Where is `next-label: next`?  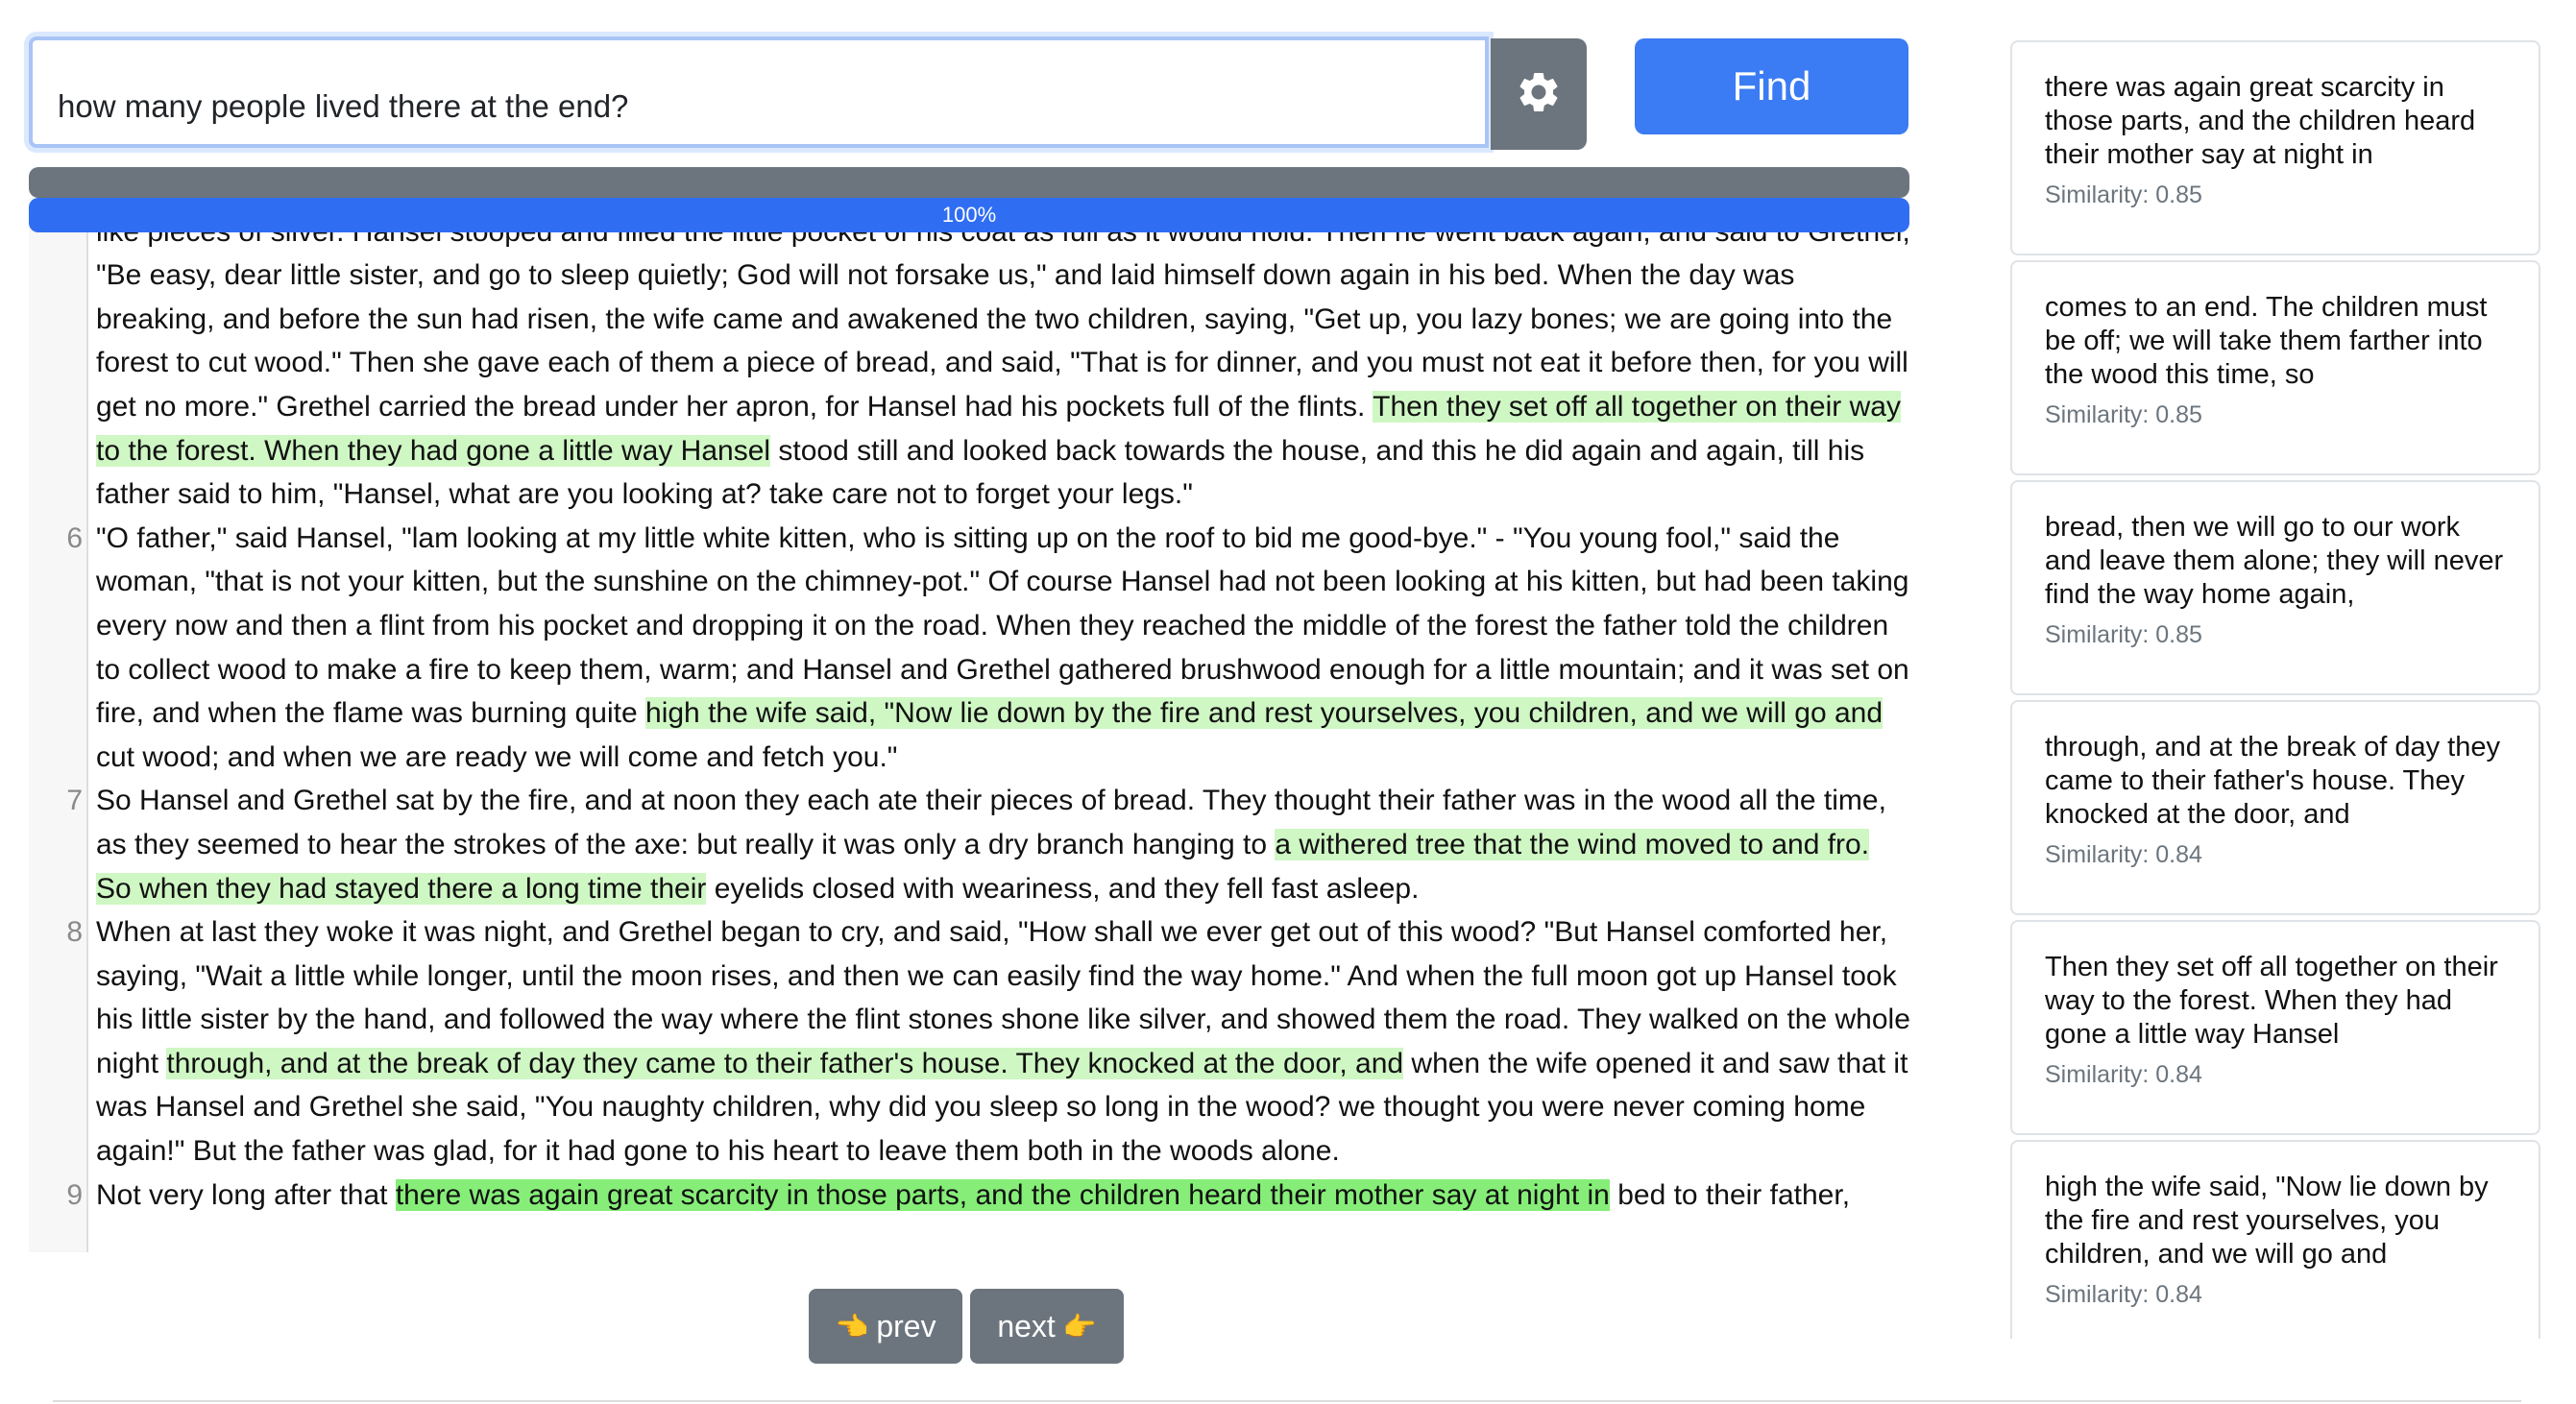
next-label: next is located at coordinates (1027, 1325).